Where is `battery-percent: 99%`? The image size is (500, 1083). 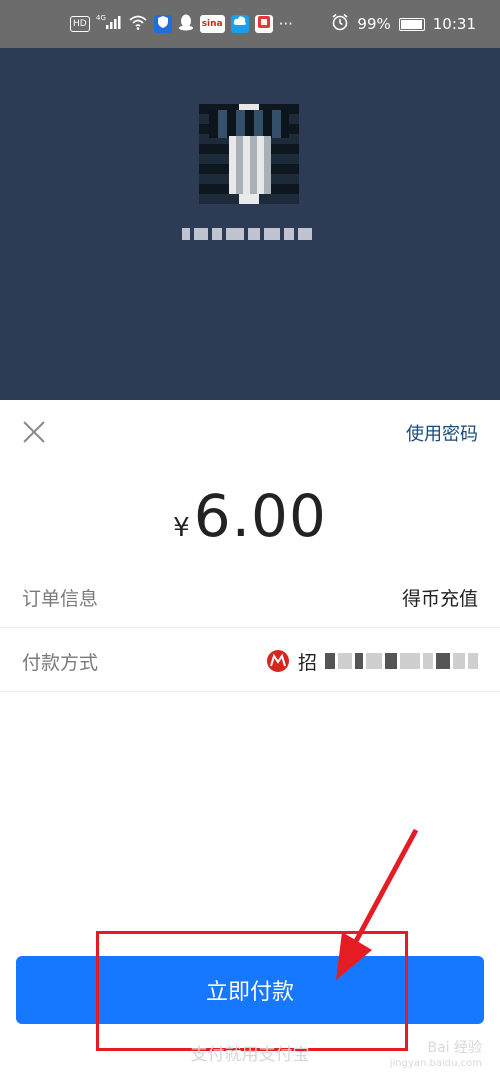 battery-percent: 99% is located at coordinates (374, 24).